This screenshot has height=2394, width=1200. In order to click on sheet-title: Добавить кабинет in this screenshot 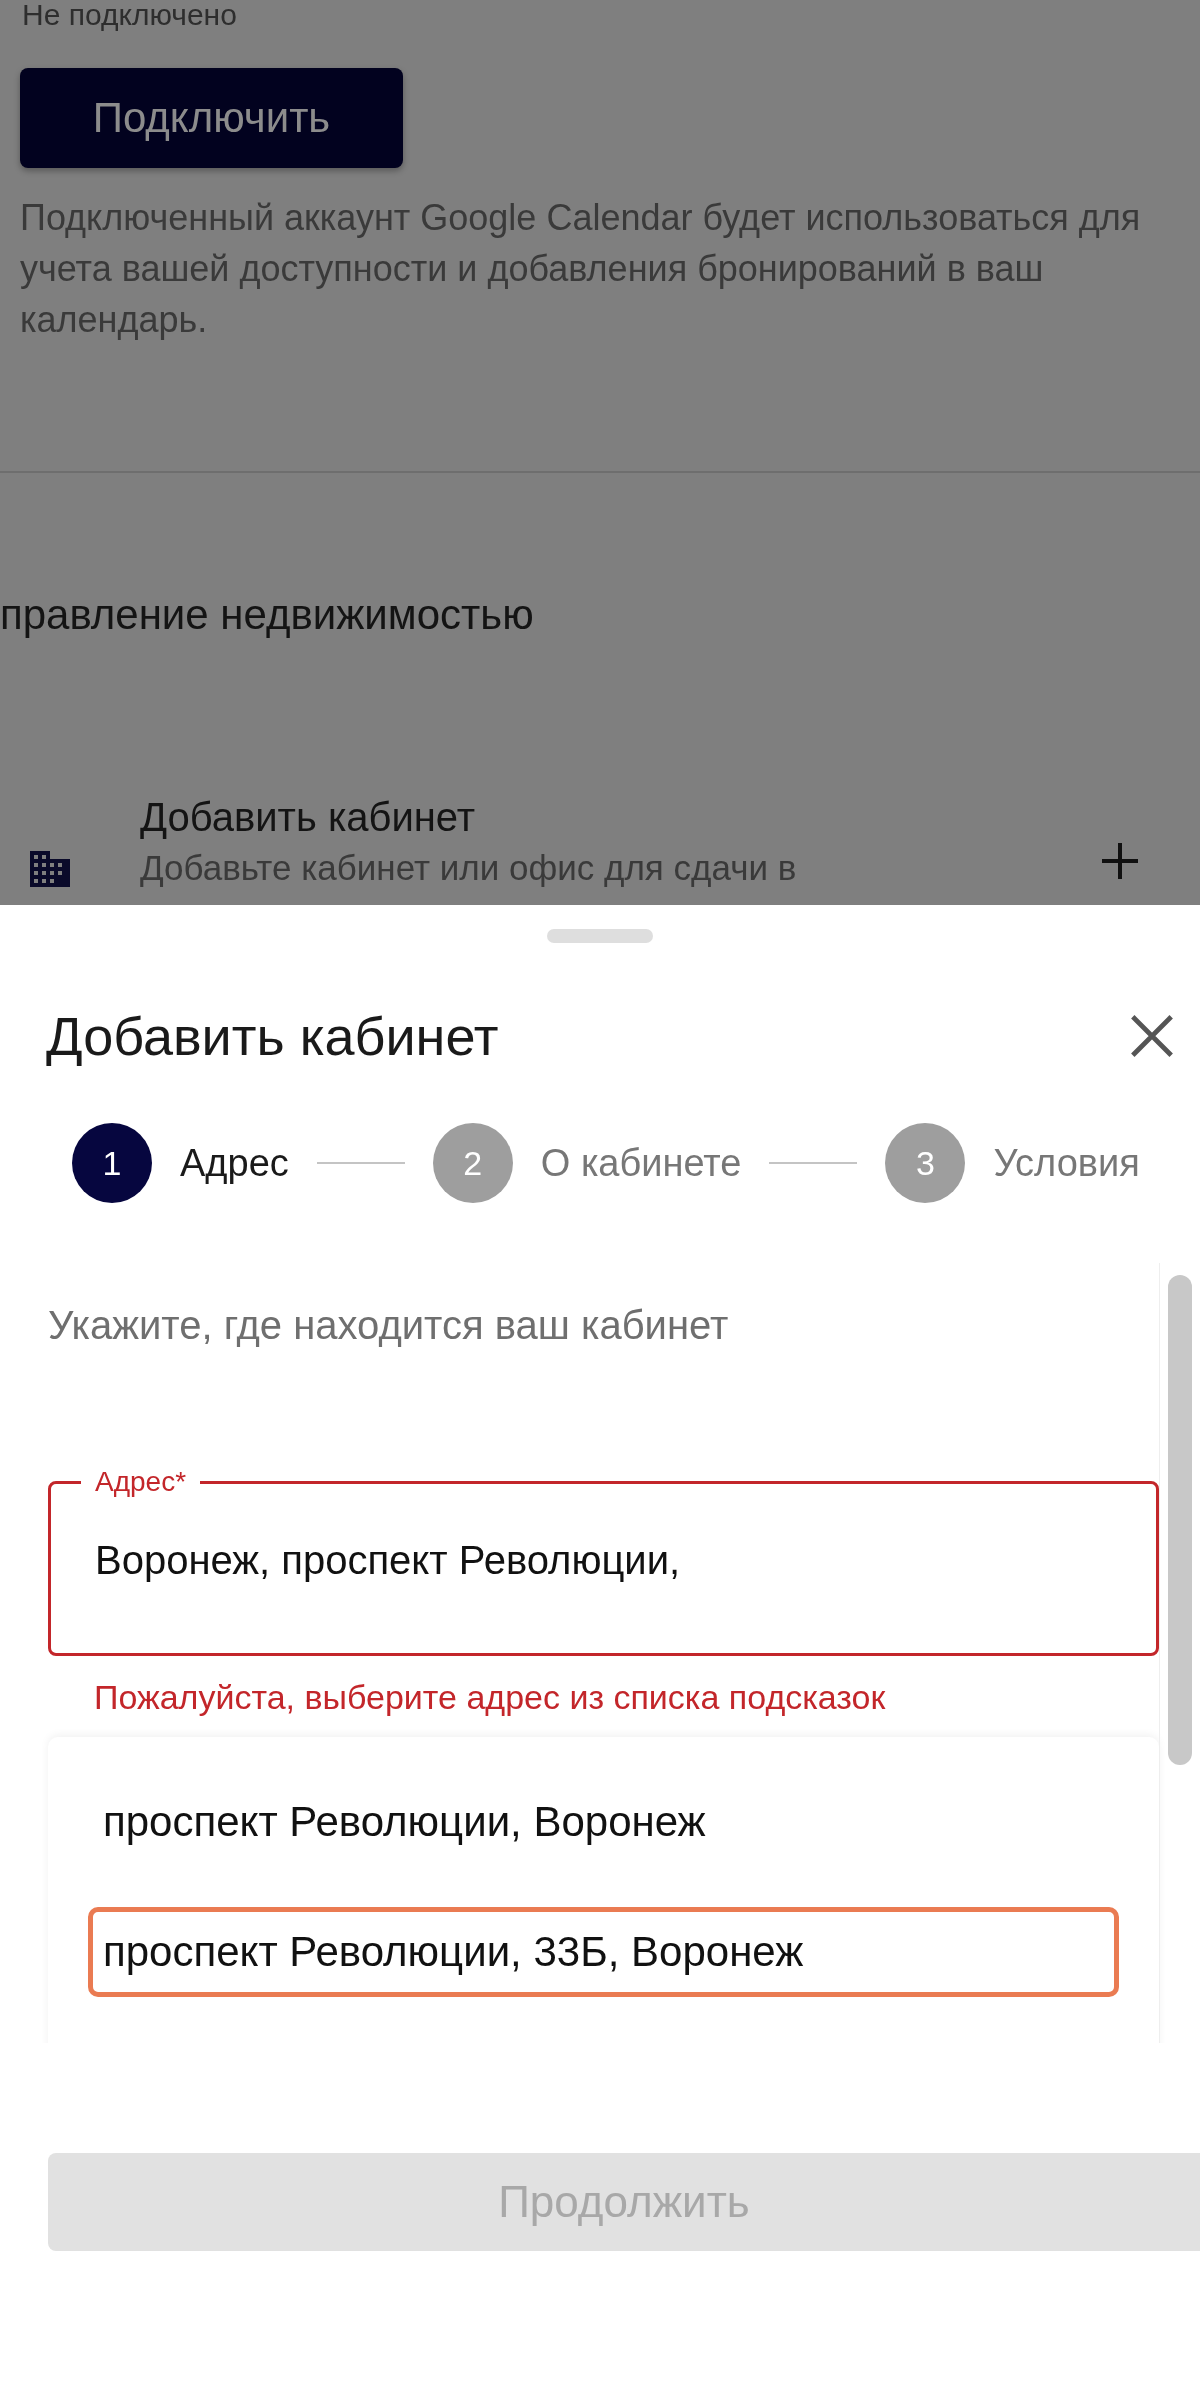, I will do `click(272, 1036)`.